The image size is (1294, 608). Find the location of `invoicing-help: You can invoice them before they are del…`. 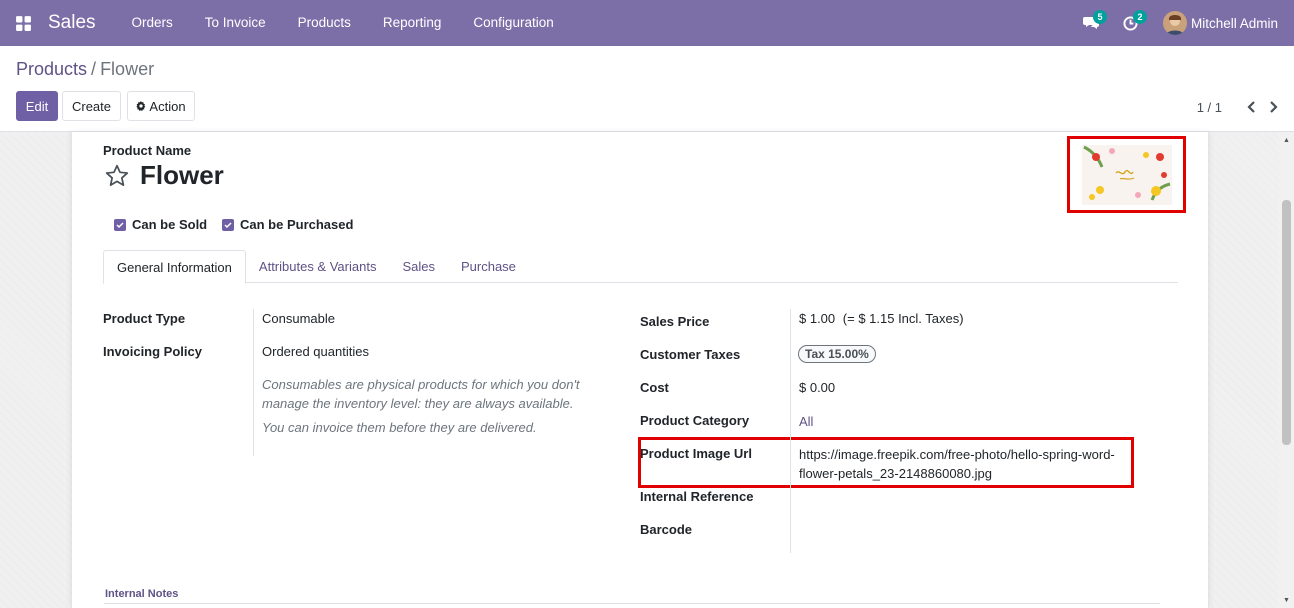

invoicing-help: You can invoice them before they are del… is located at coordinates (399, 427).